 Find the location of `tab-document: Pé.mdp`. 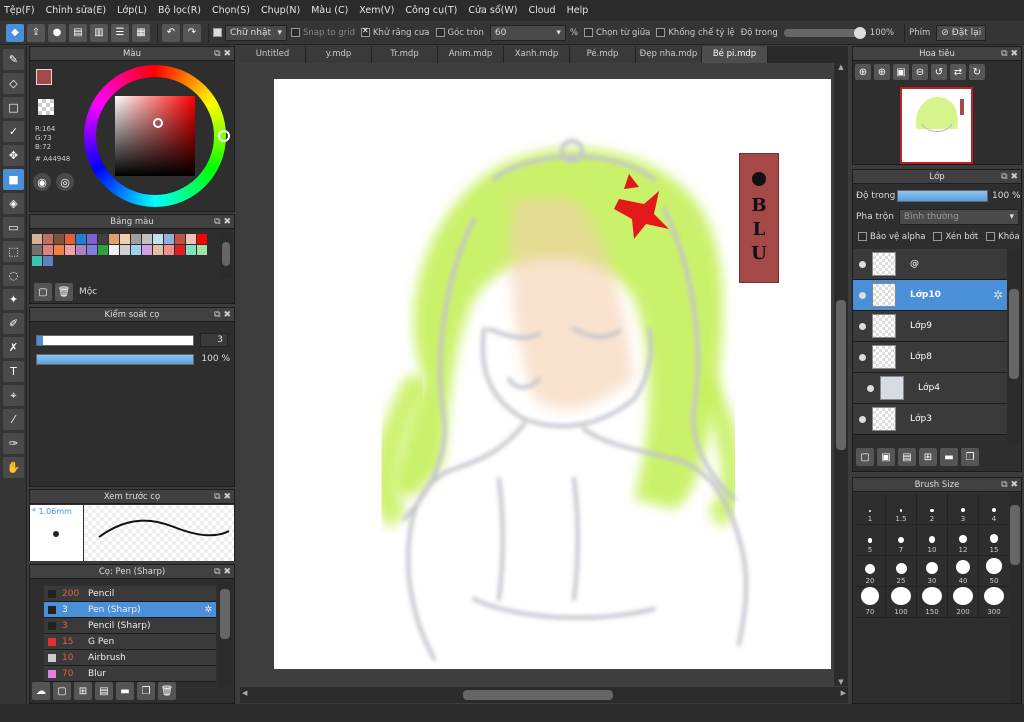

tab-document: Pé.mdp is located at coordinates (603, 54).